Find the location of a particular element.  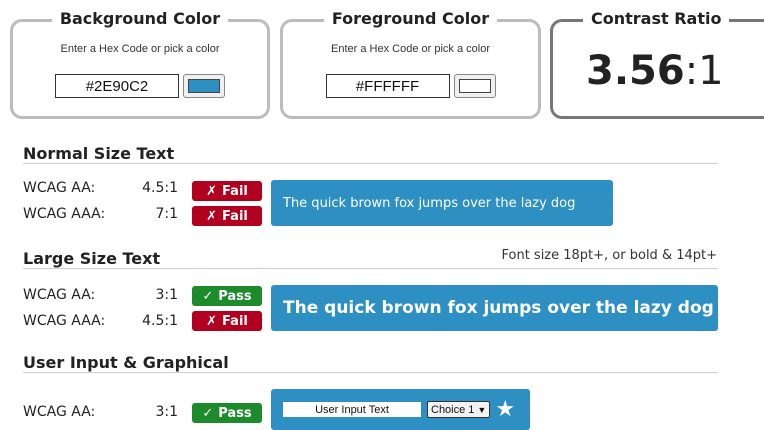

large-aa-status-badge: ✓ Pass is located at coordinates (227, 296).